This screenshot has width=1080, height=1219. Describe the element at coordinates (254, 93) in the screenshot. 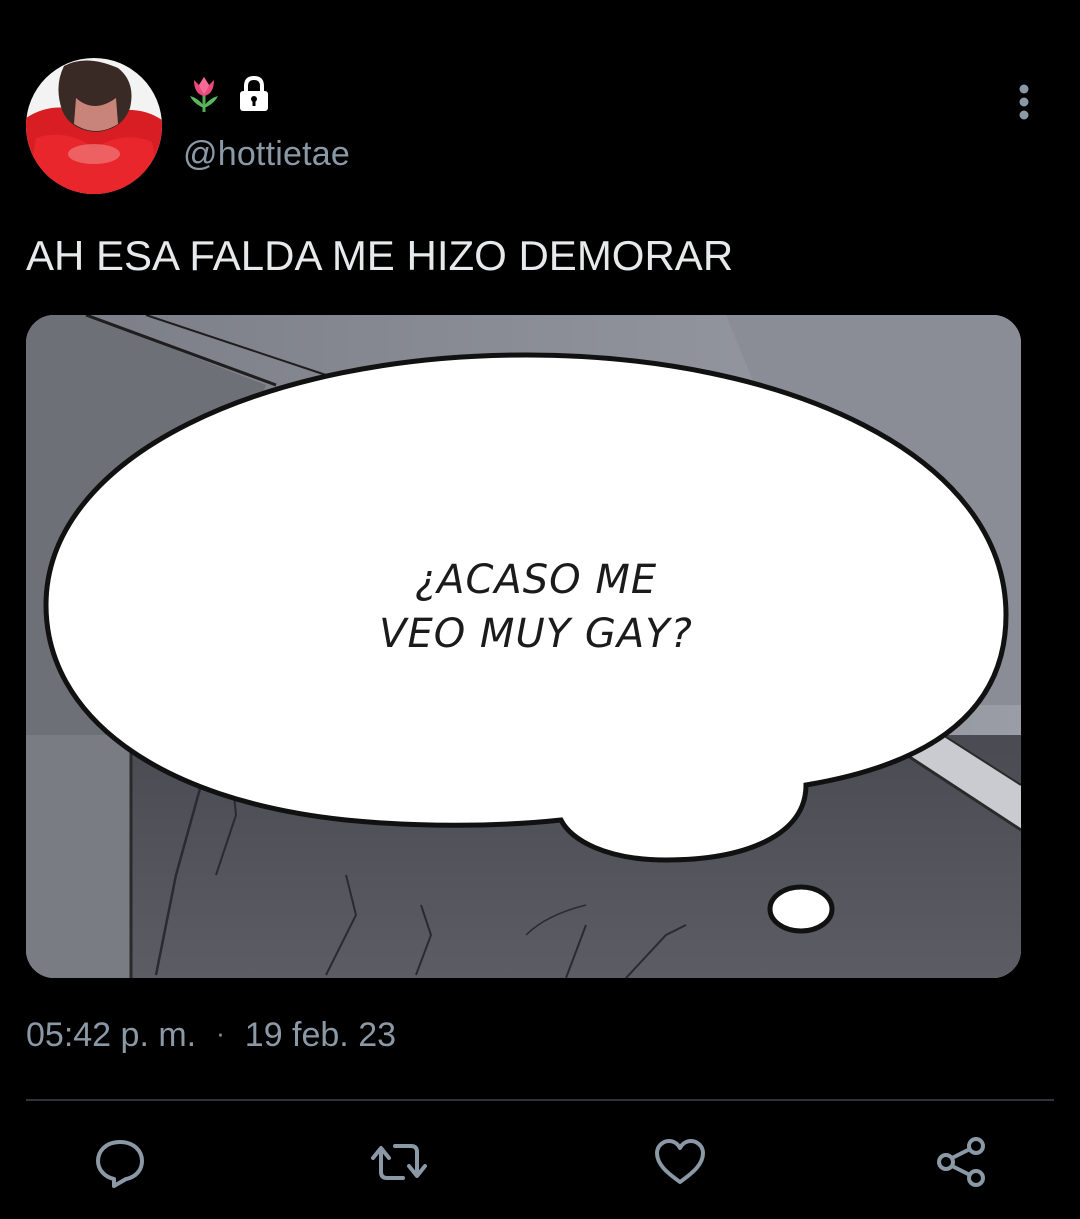

I see `lock-icon` at that location.